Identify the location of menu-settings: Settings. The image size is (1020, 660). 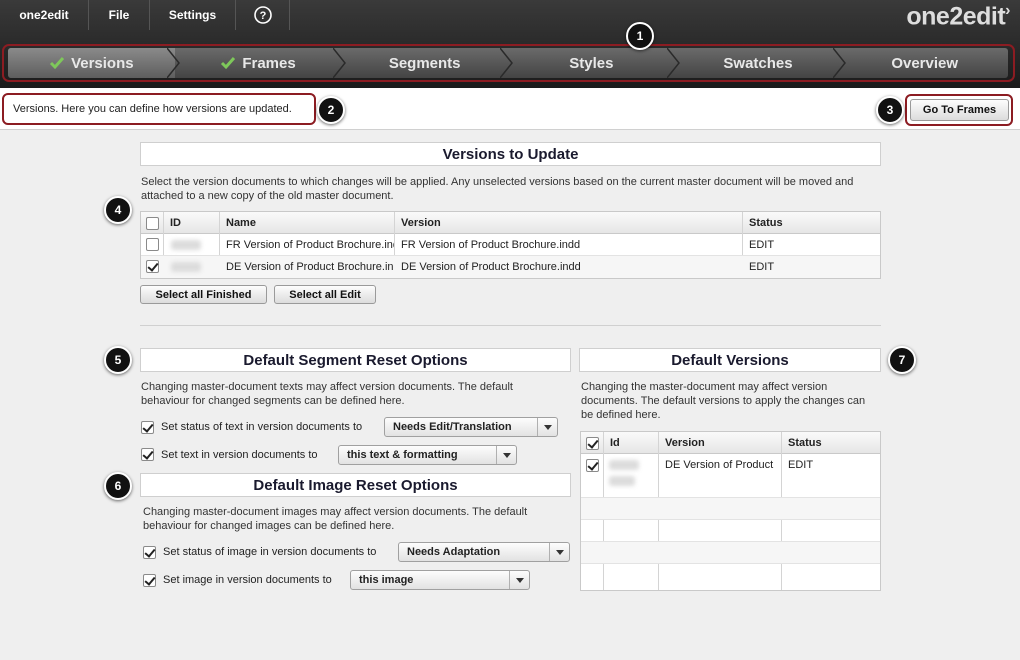
(193, 15).